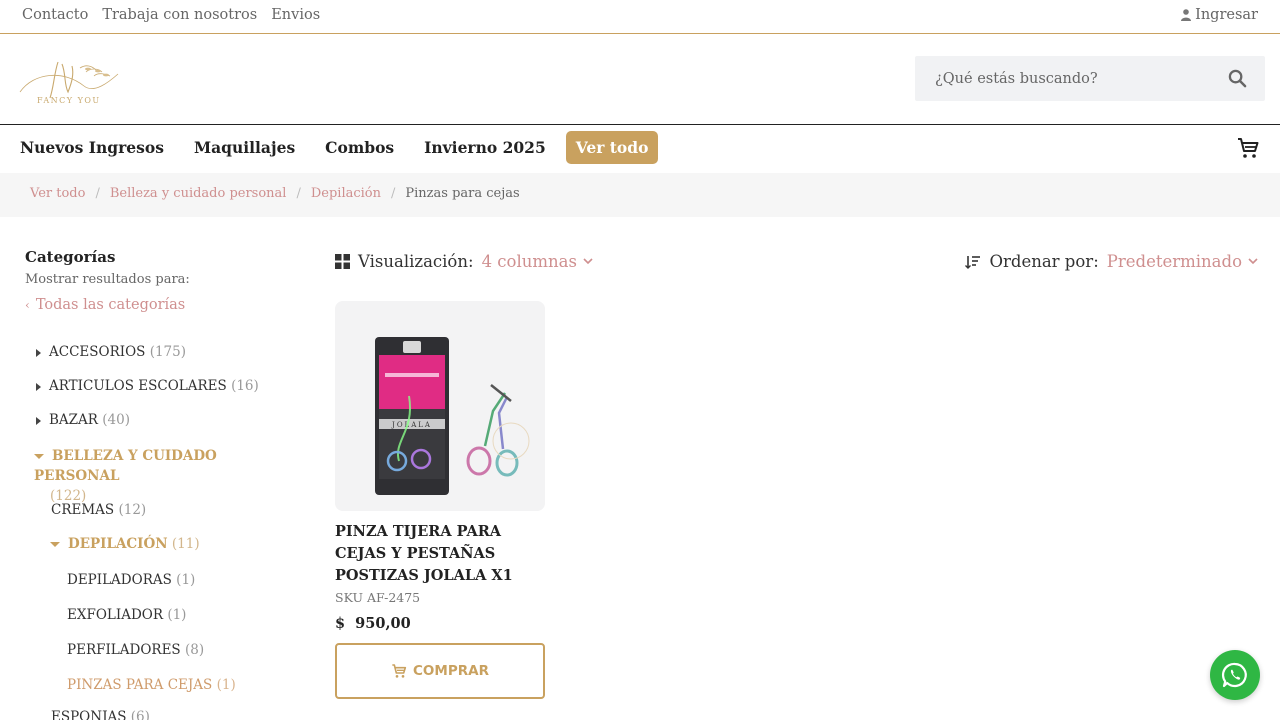 The image size is (1280, 720). I want to click on category-belleza: BELLEZA Y CUIDADO PERSONAL (122), so click(159, 476).